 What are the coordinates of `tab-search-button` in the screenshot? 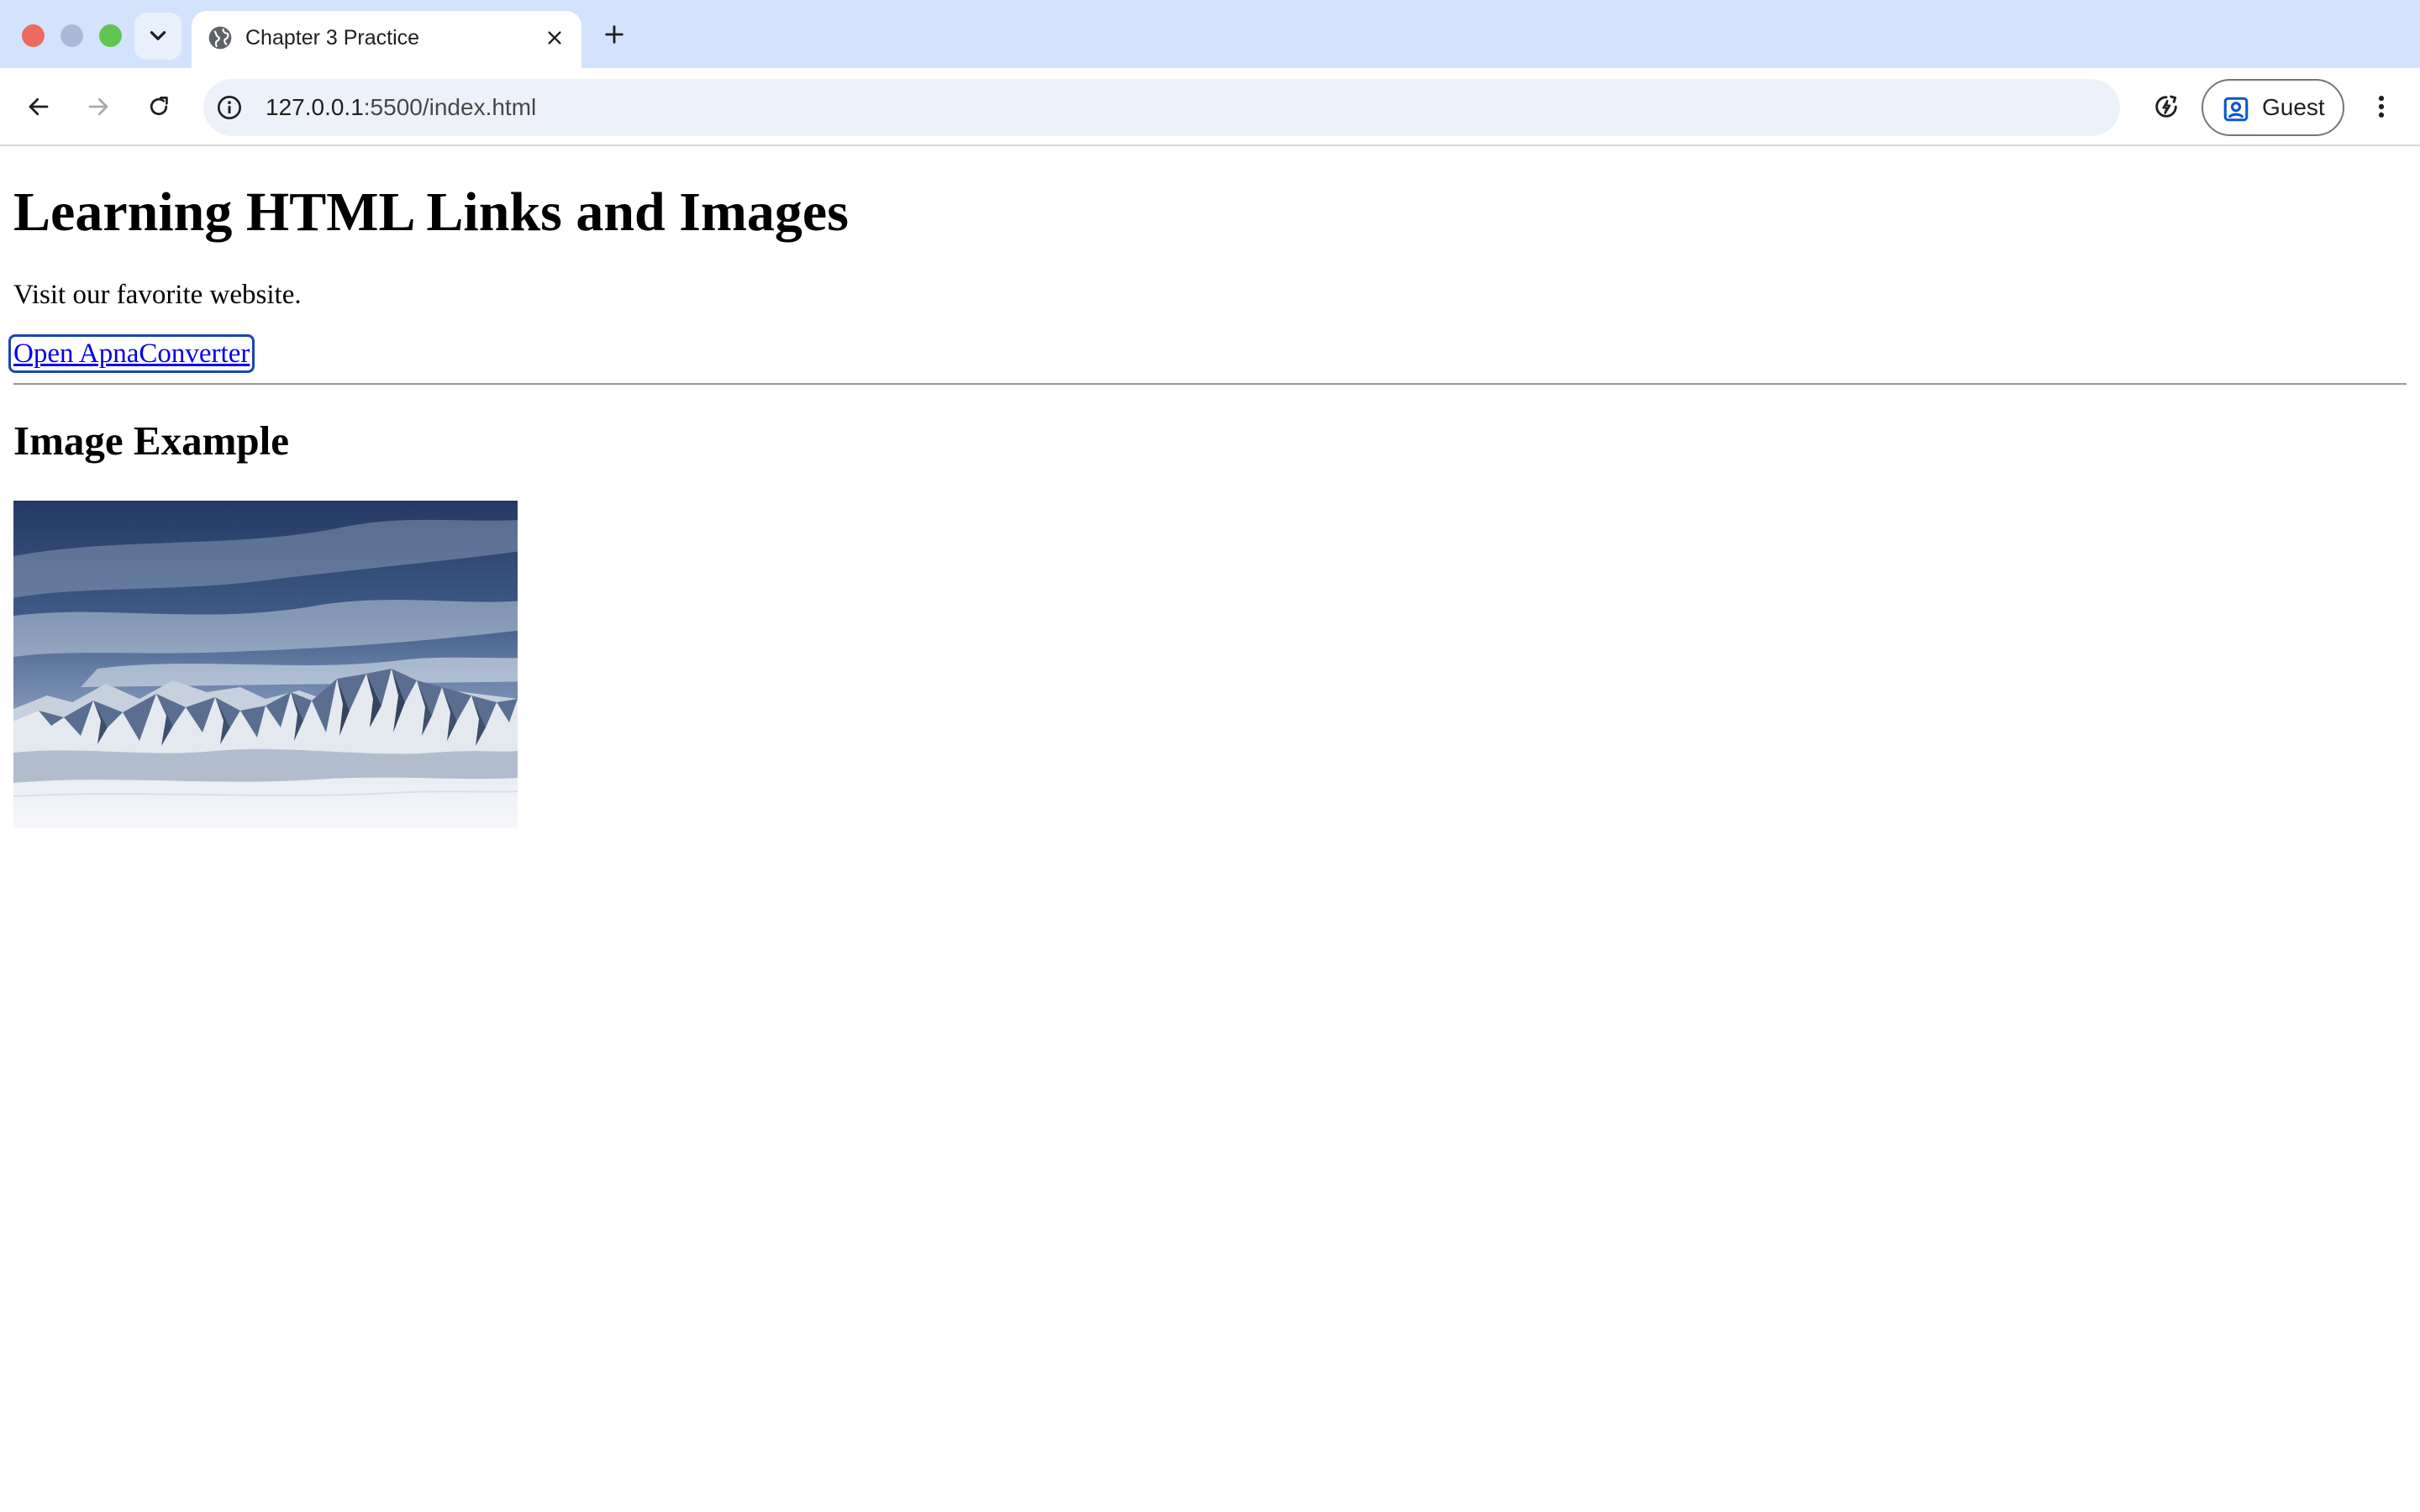 It's located at (158, 36).